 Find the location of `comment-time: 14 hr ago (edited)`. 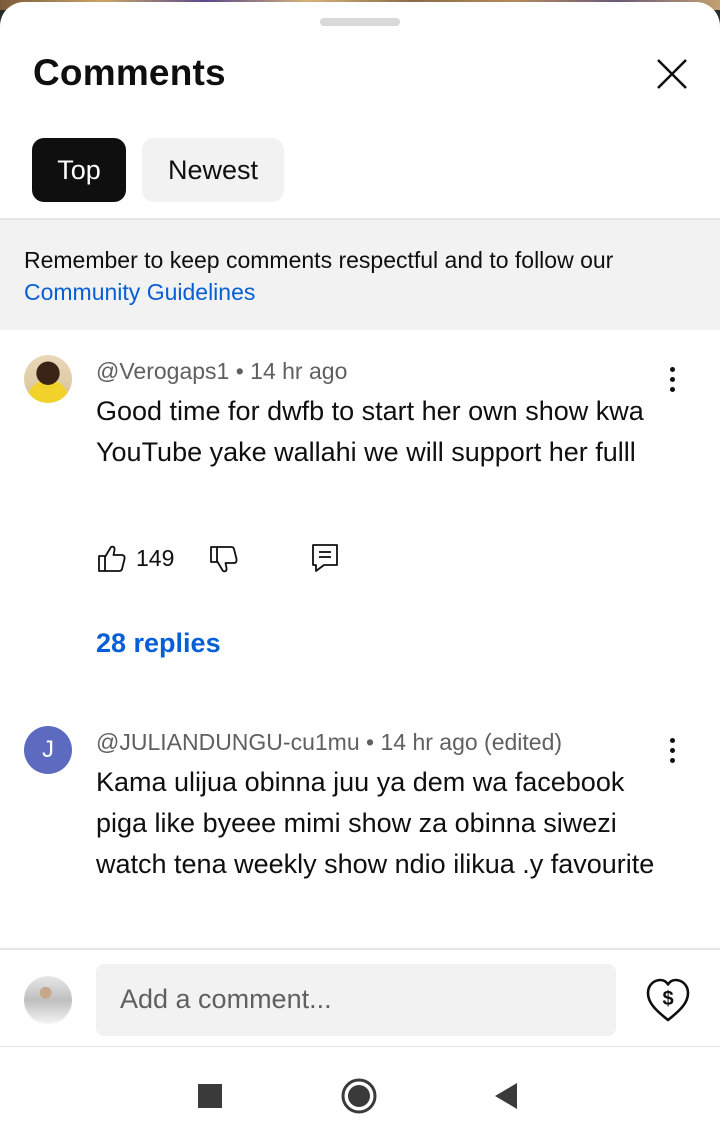

comment-time: 14 hr ago (edited) is located at coordinates (471, 742).